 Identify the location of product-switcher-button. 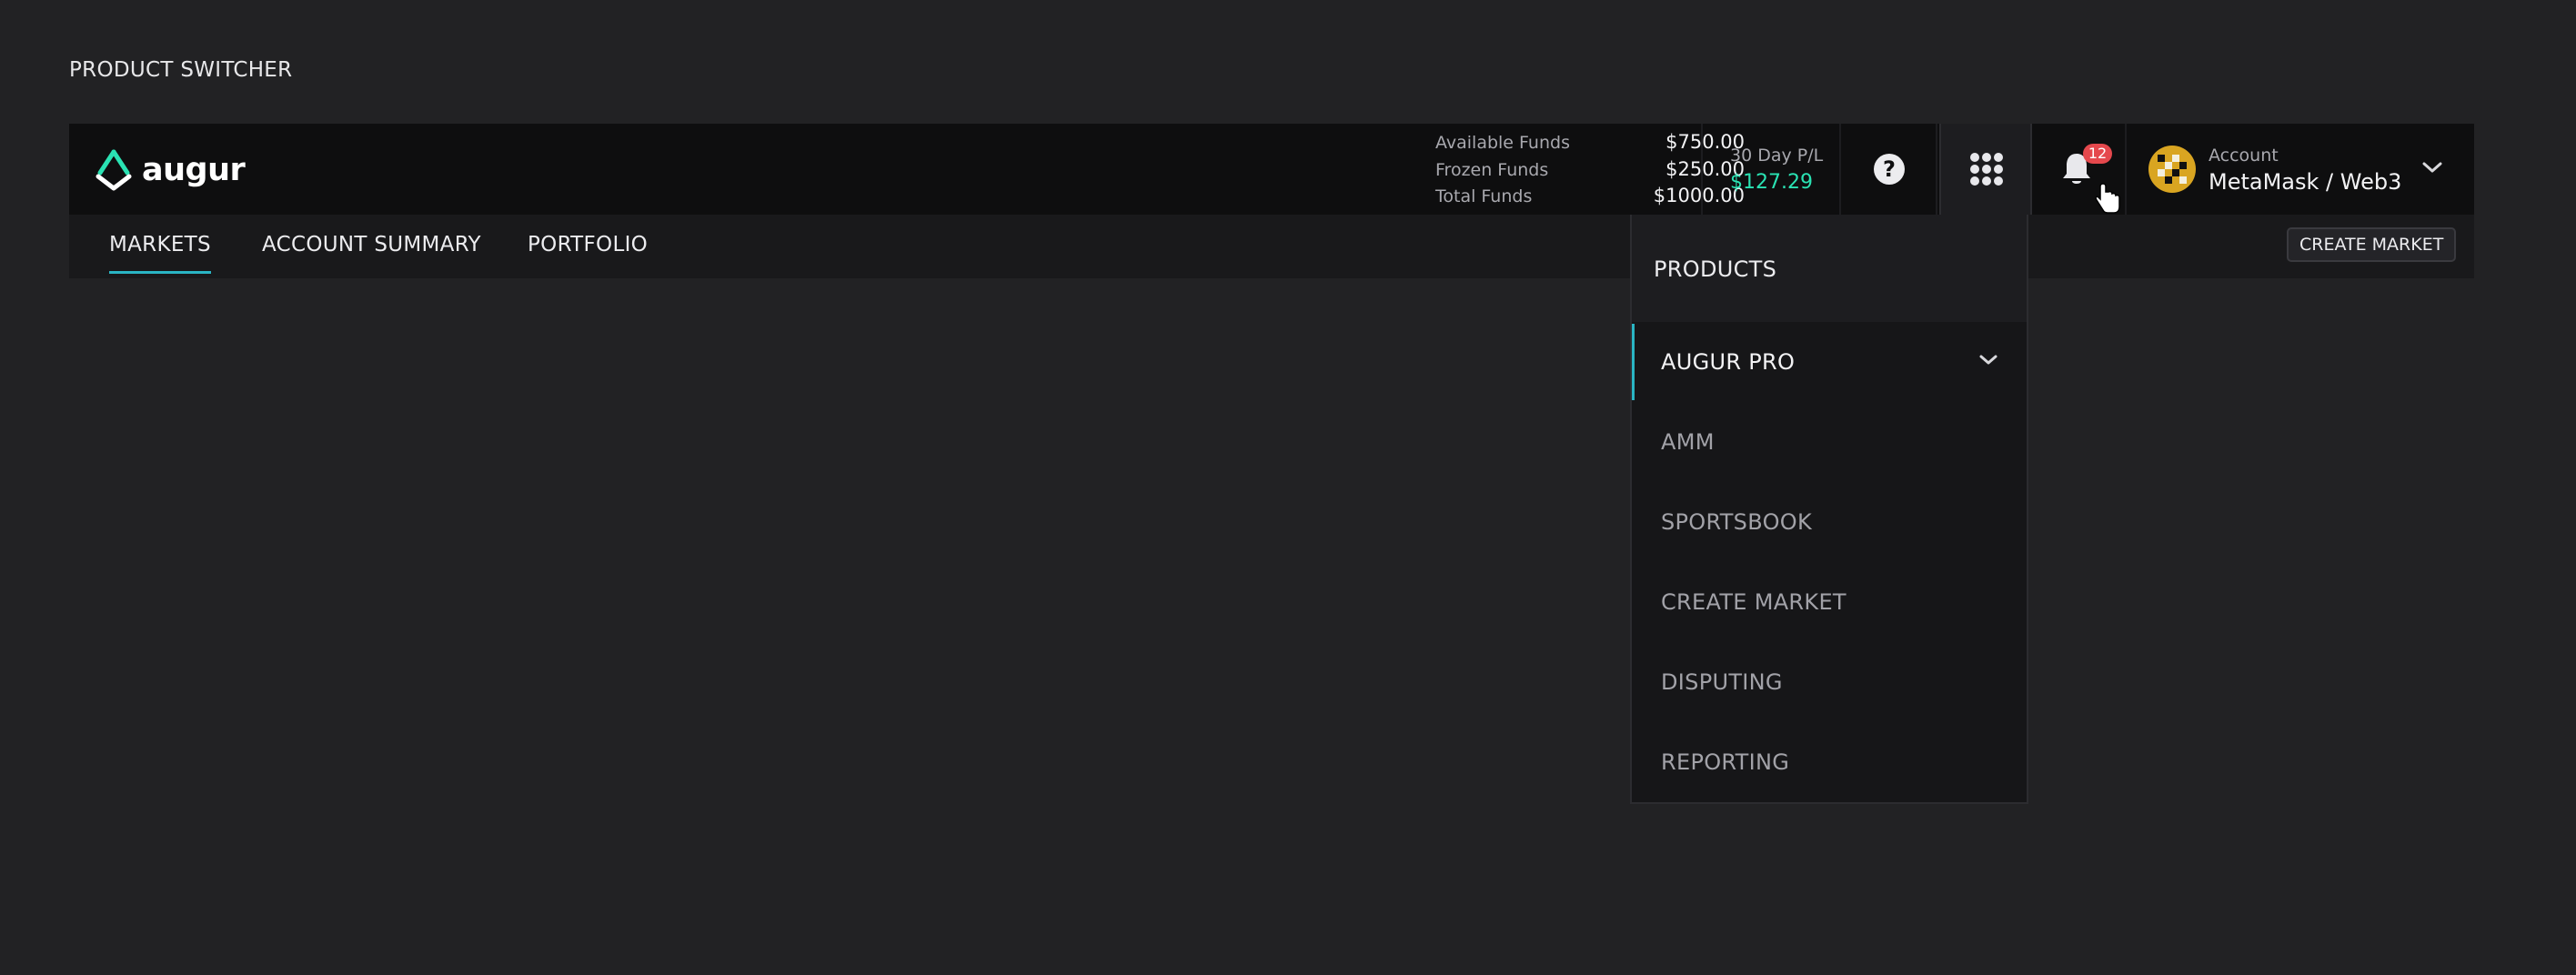
(1985, 169).